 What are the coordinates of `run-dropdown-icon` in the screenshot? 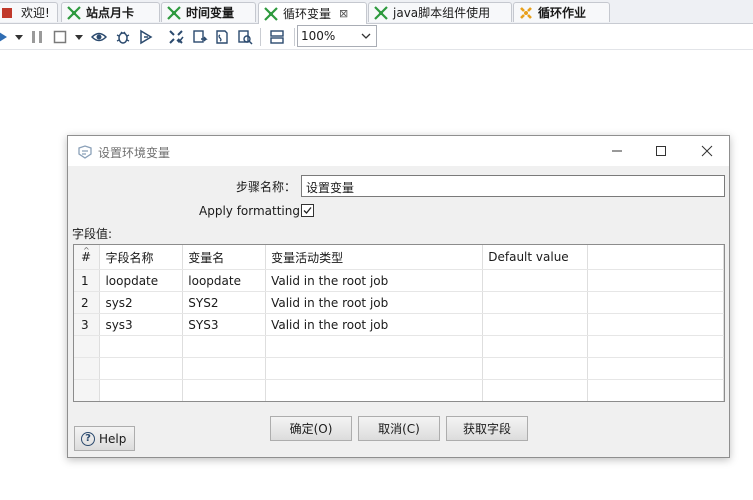 It's located at (19, 37).